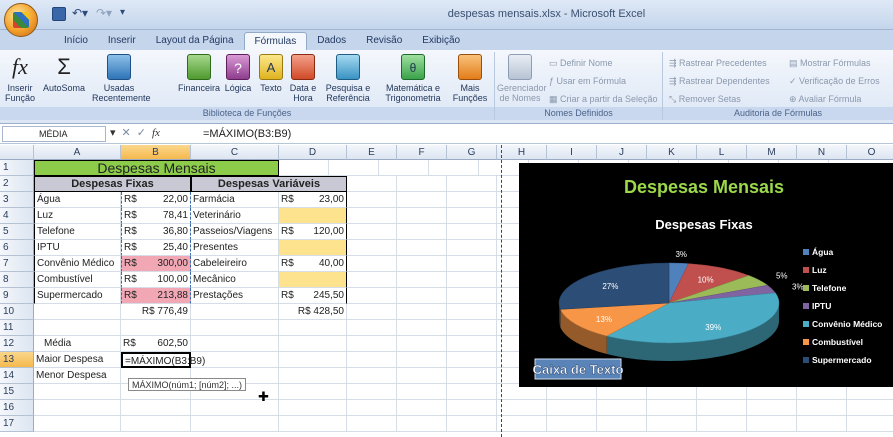 This screenshot has width=893, height=437. I want to click on column-header-E: E, so click(372, 152).